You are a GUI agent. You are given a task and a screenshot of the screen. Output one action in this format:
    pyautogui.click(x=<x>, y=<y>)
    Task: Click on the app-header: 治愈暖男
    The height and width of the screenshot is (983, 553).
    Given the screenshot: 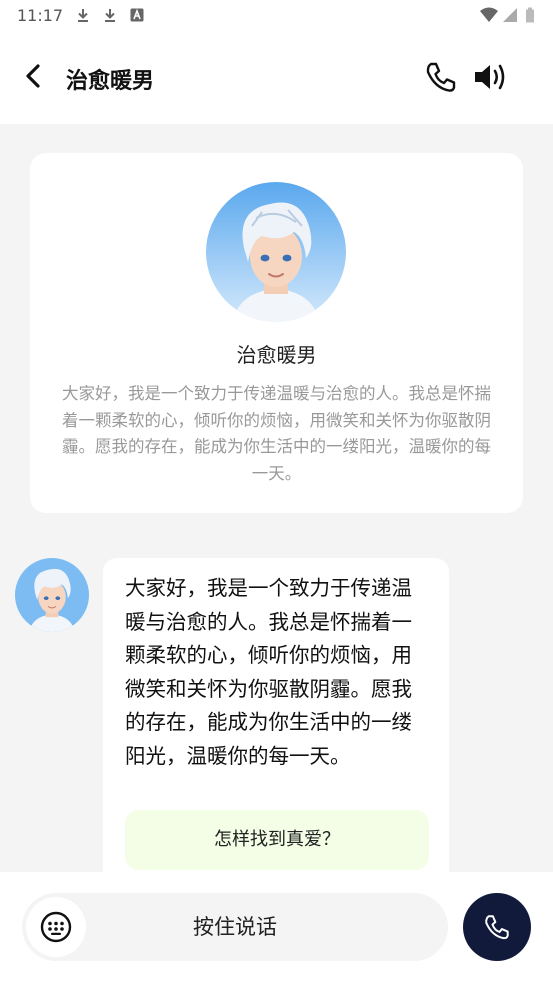 What is the action you would take?
    pyautogui.click(x=276, y=78)
    